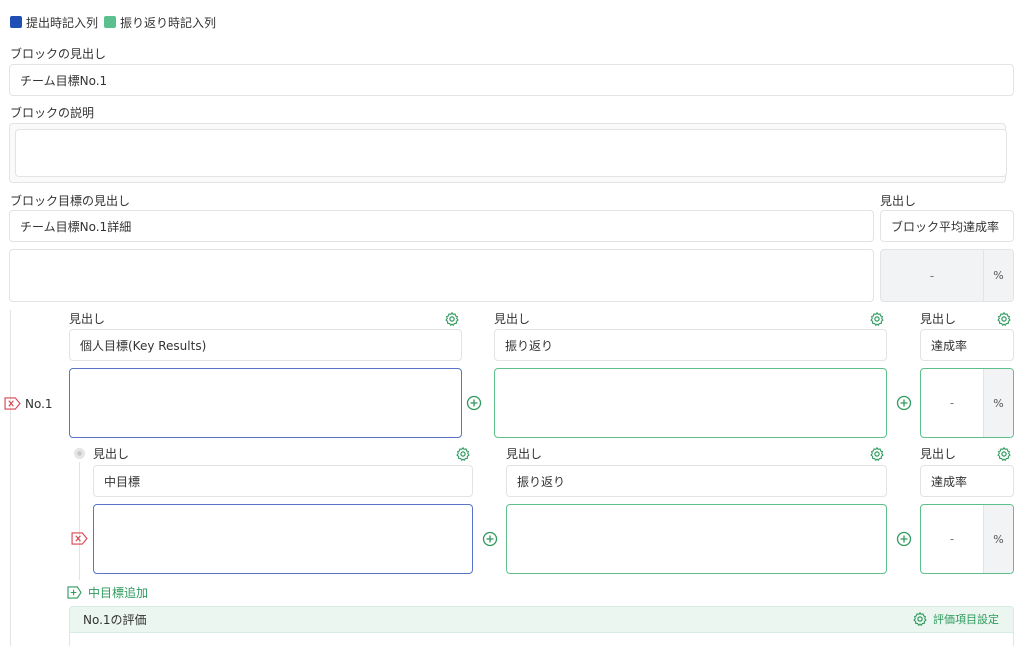 Image resolution: width=1034 pixels, height=646 pixels. I want to click on add-sub-goal-label: 中目標追加, so click(118, 593).